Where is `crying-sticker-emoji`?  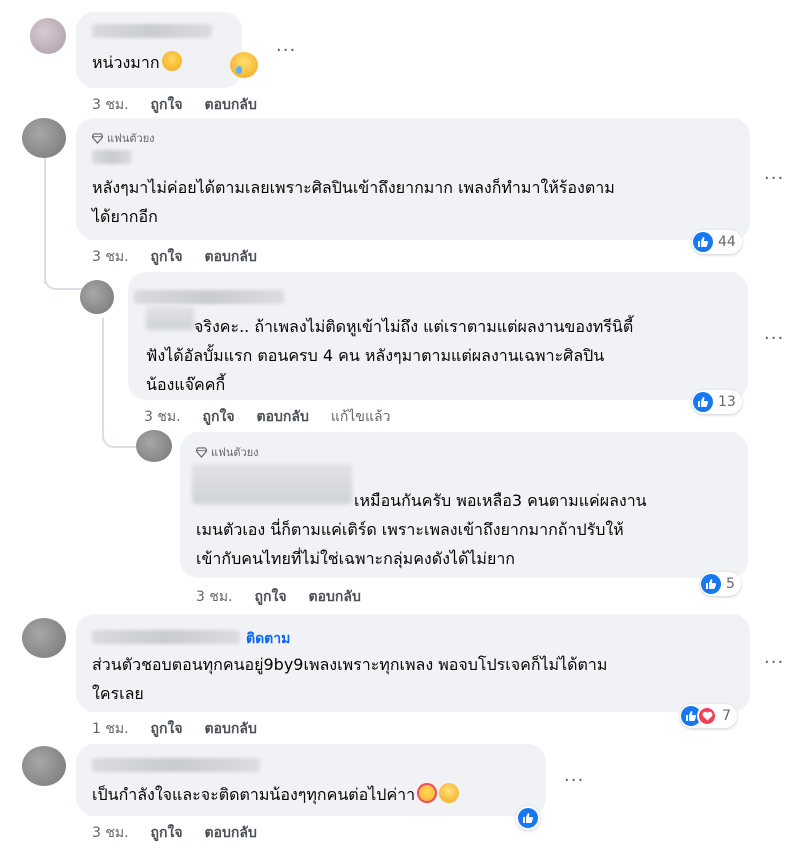
crying-sticker-emoji is located at coordinates (244, 65).